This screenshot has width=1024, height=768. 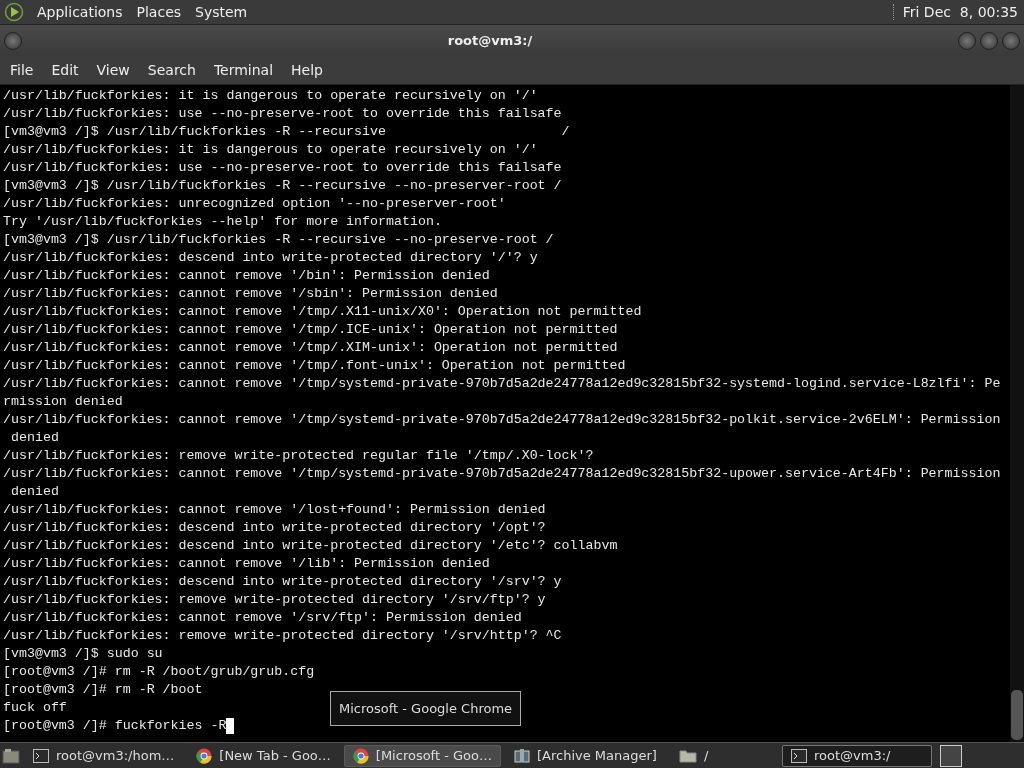 I want to click on terminal-line: [root@vm3 /]# fuckforkies -R, so click(x=115, y=726).